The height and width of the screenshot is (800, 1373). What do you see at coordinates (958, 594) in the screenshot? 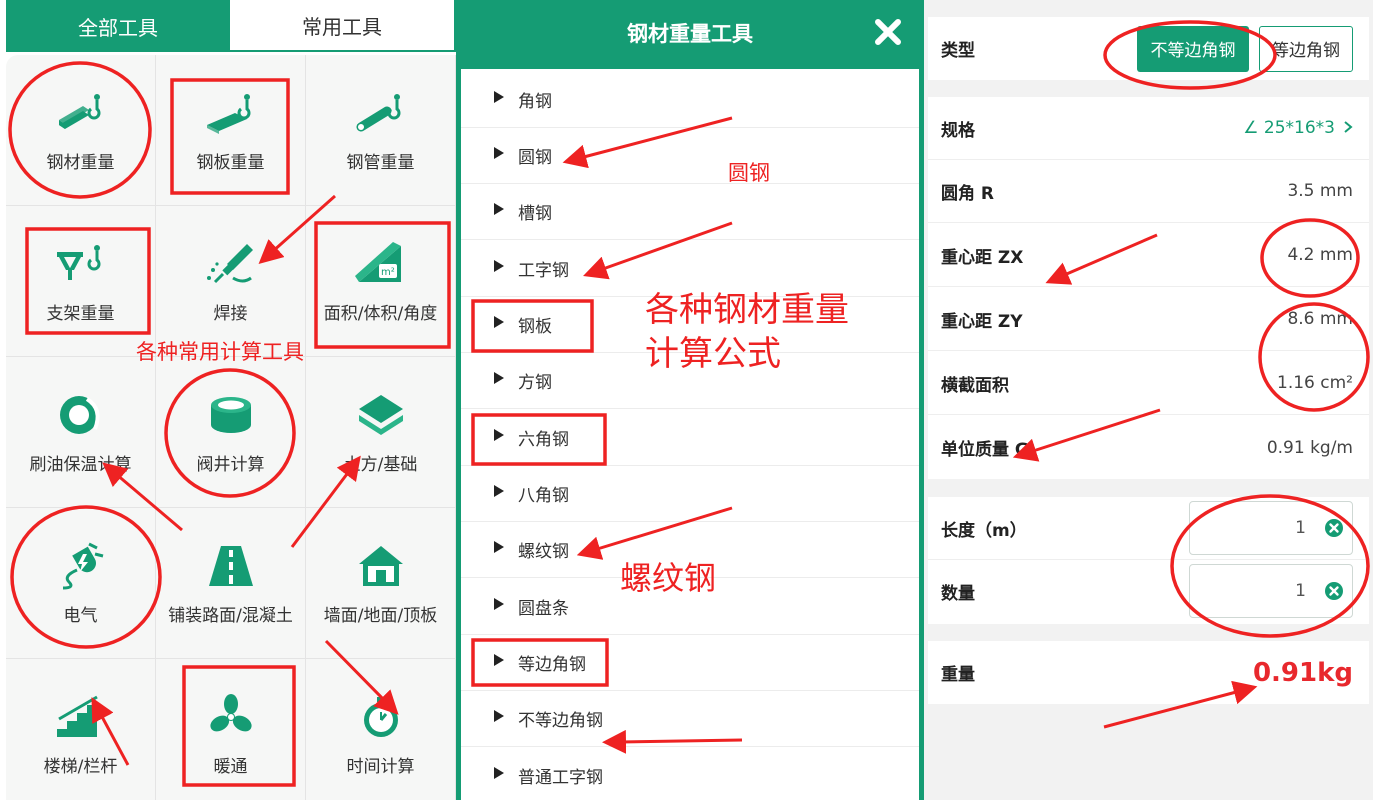
I see `quantity-label: 数量` at bounding box center [958, 594].